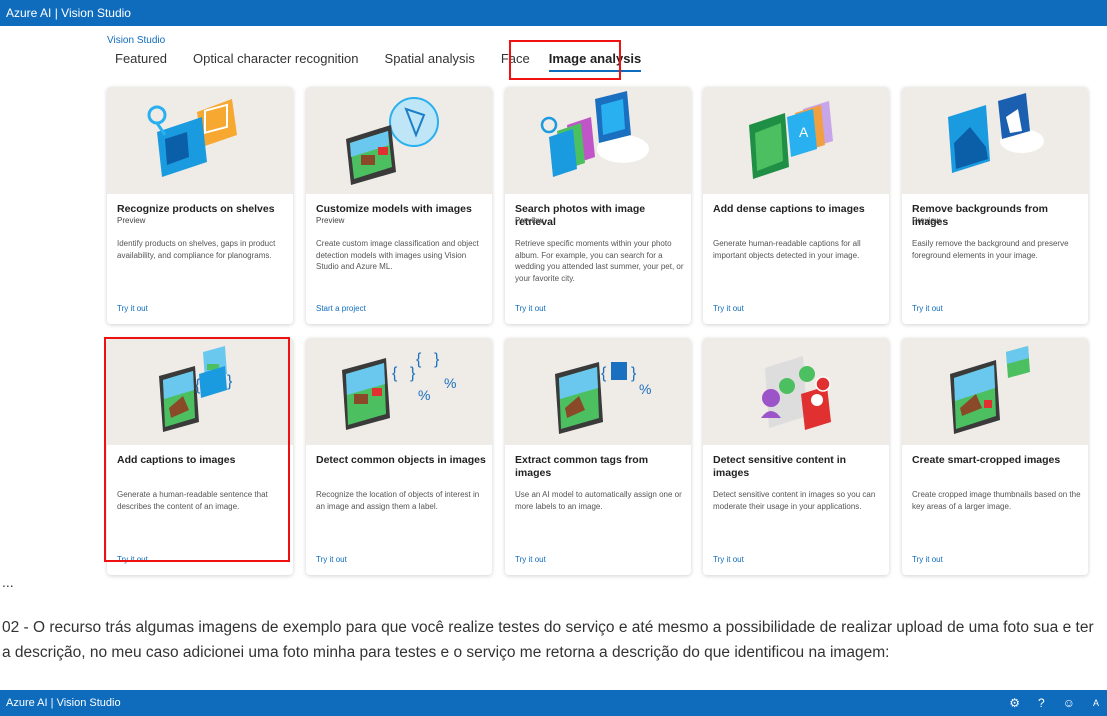 The image size is (1107, 716). Describe the element at coordinates (401, 460) in the screenshot. I see `card-title: Detect common objects in images` at that location.